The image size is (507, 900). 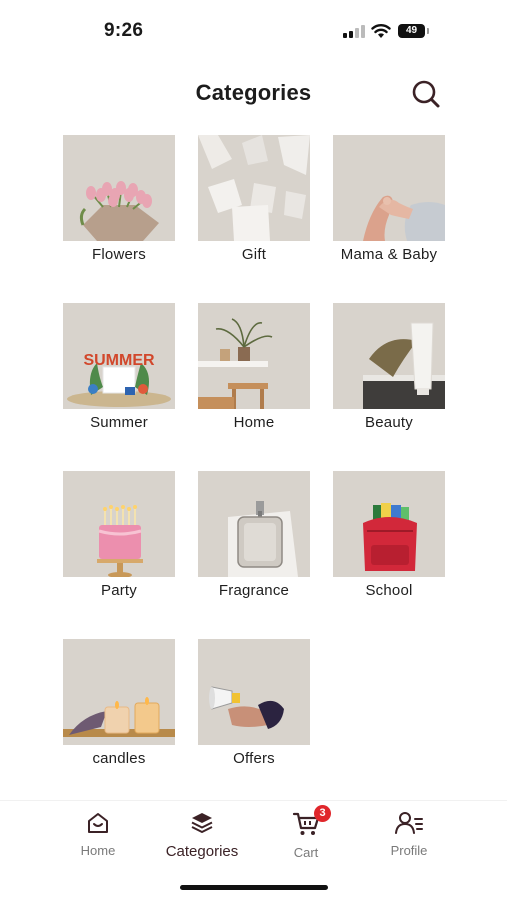 I want to click on category-label: Mama & Baby, so click(x=389, y=254).